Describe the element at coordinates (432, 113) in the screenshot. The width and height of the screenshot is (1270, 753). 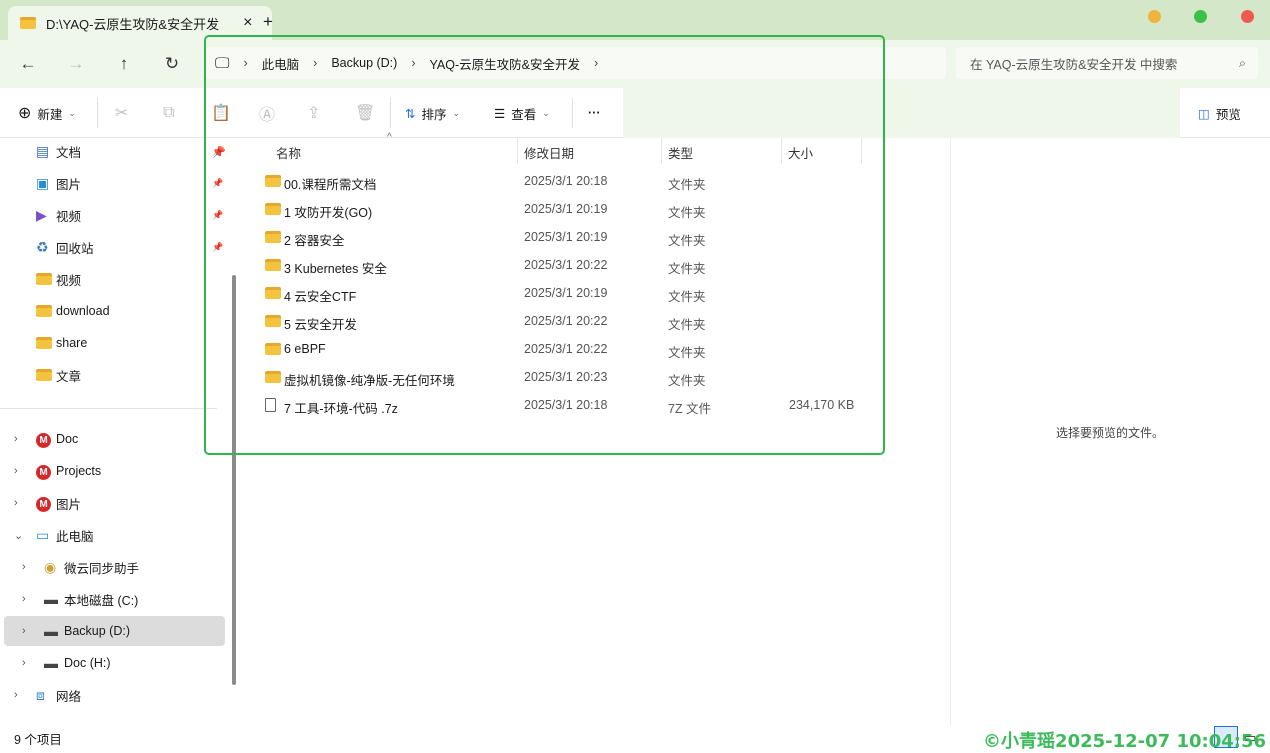
I see `sort-button: ⇅ 排序 ⌄` at that location.